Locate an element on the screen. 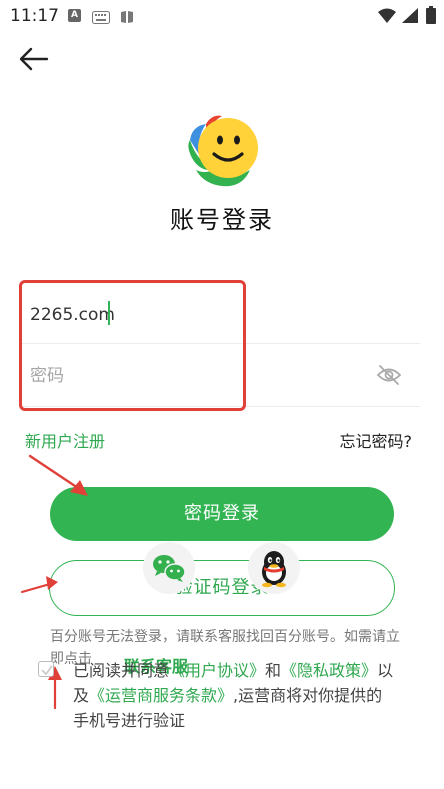 This screenshot has width=444, height=789. arrow-left-icon is located at coordinates (34, 59).